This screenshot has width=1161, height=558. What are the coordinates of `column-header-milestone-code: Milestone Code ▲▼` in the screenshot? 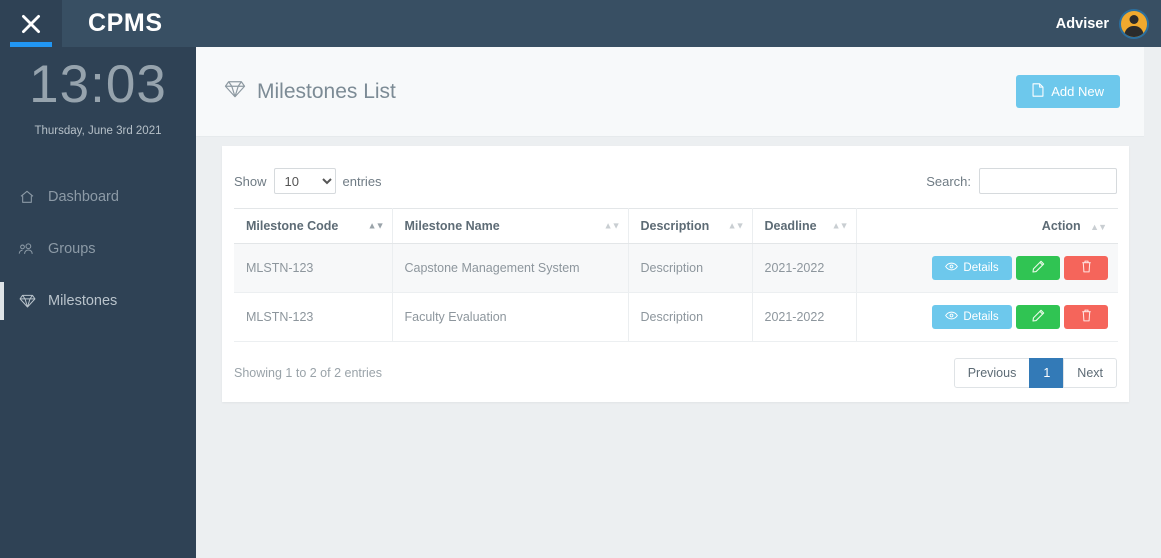 It's located at (313, 226).